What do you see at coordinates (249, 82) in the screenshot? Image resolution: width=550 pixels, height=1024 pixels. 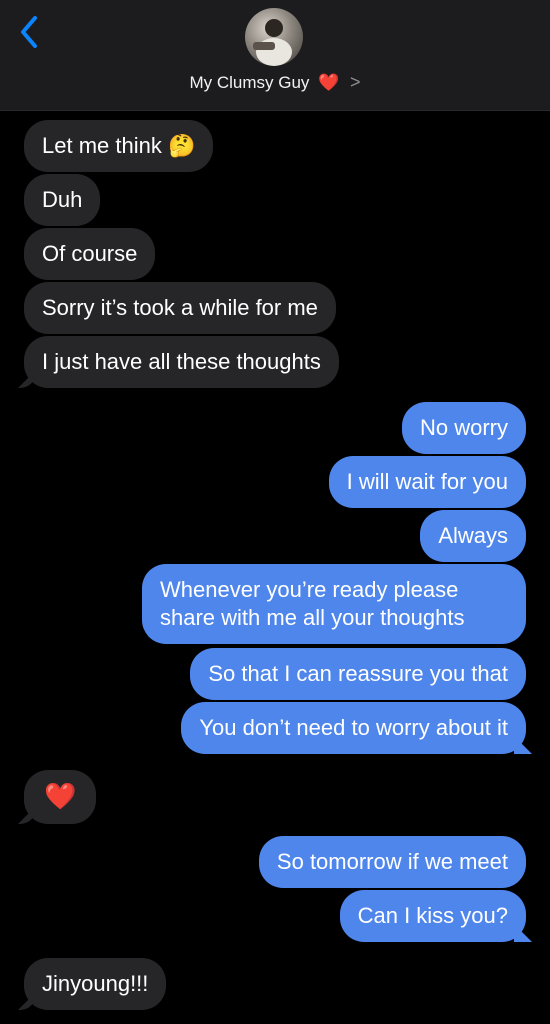 I see `contact-name-text: My Clumsy Guy` at bounding box center [249, 82].